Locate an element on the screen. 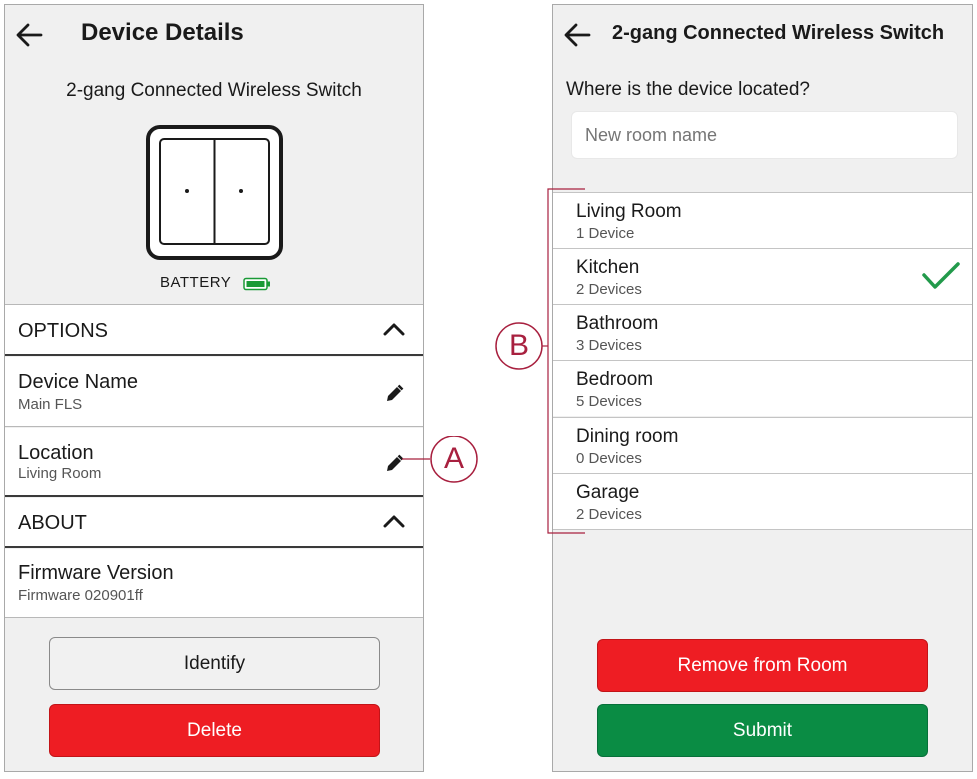 The width and height of the screenshot is (977, 779). device-name-heading: 2-gang Connected Wireless Switch is located at coordinates (214, 90).